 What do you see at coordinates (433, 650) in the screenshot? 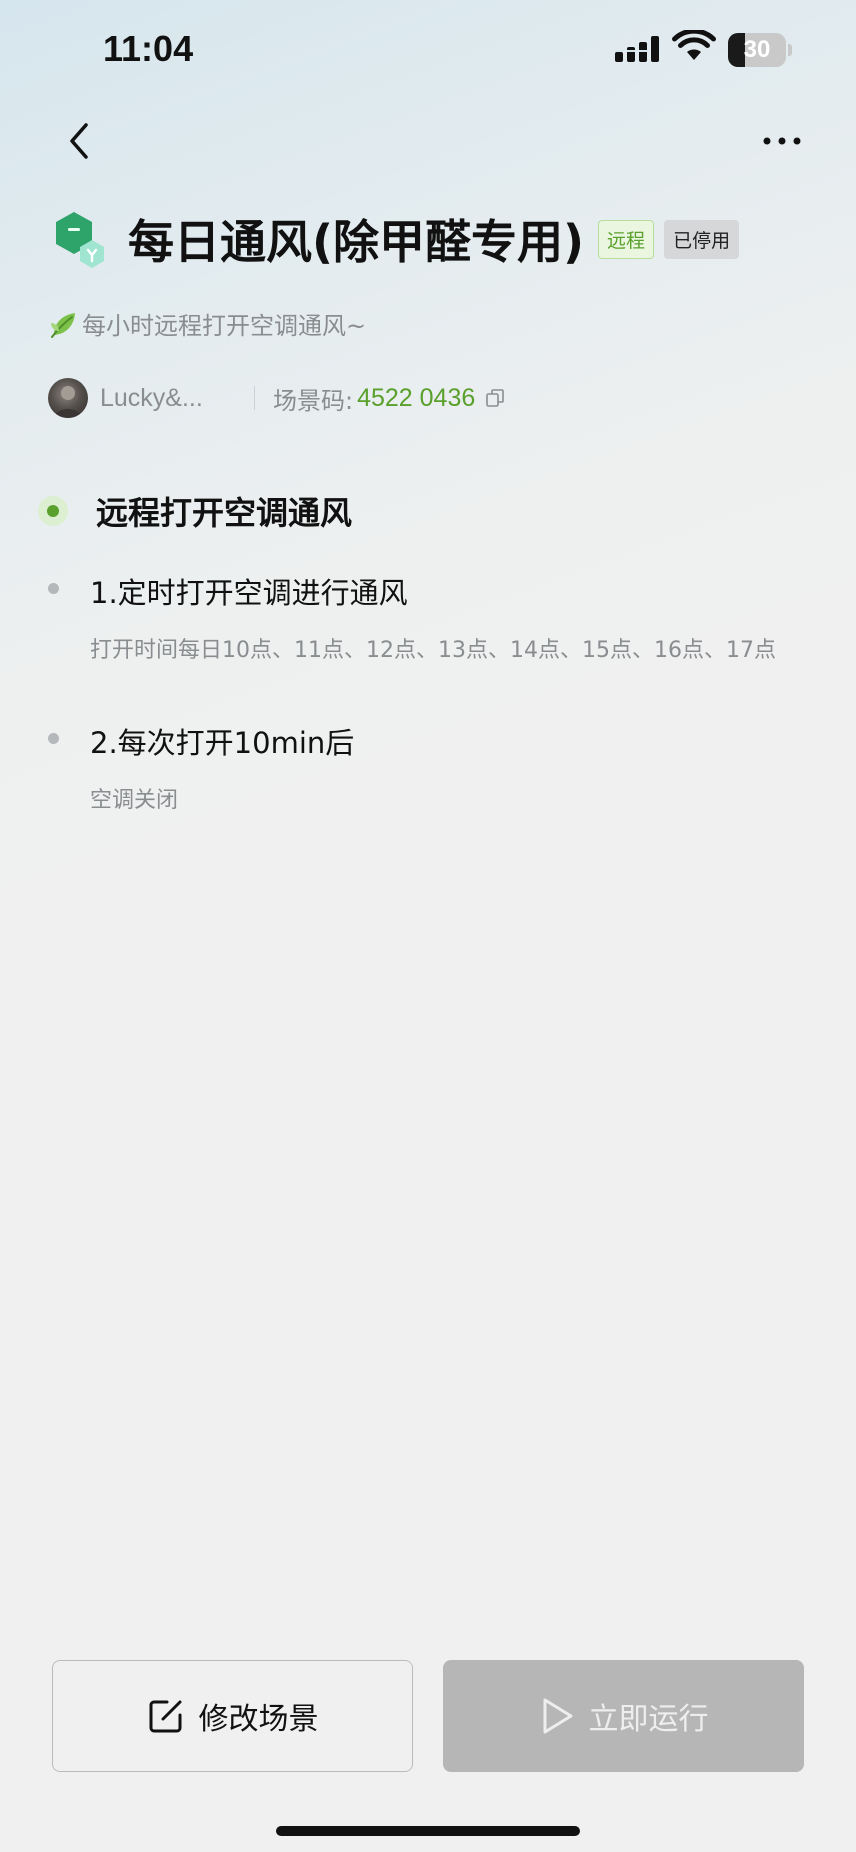
I see `step-description: 打开时间每日10点、11点、12点、13点、14点、15点、16点、17点` at bounding box center [433, 650].